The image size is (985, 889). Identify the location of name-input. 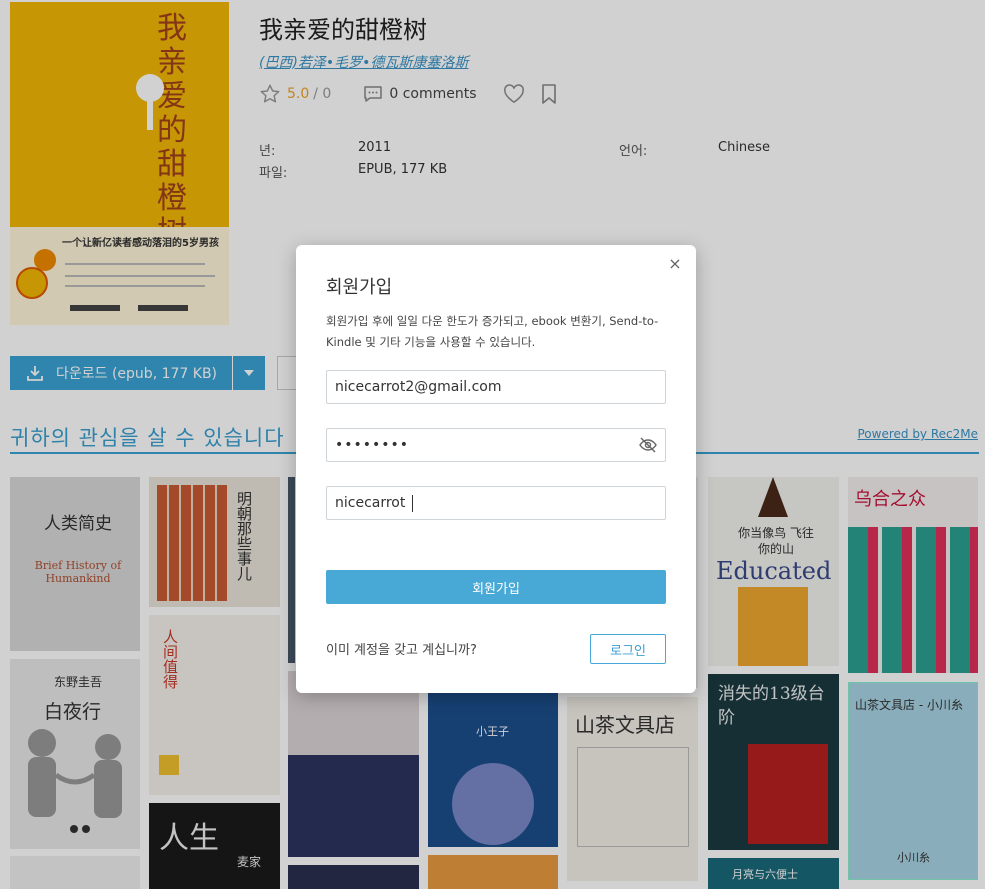
(496, 503).